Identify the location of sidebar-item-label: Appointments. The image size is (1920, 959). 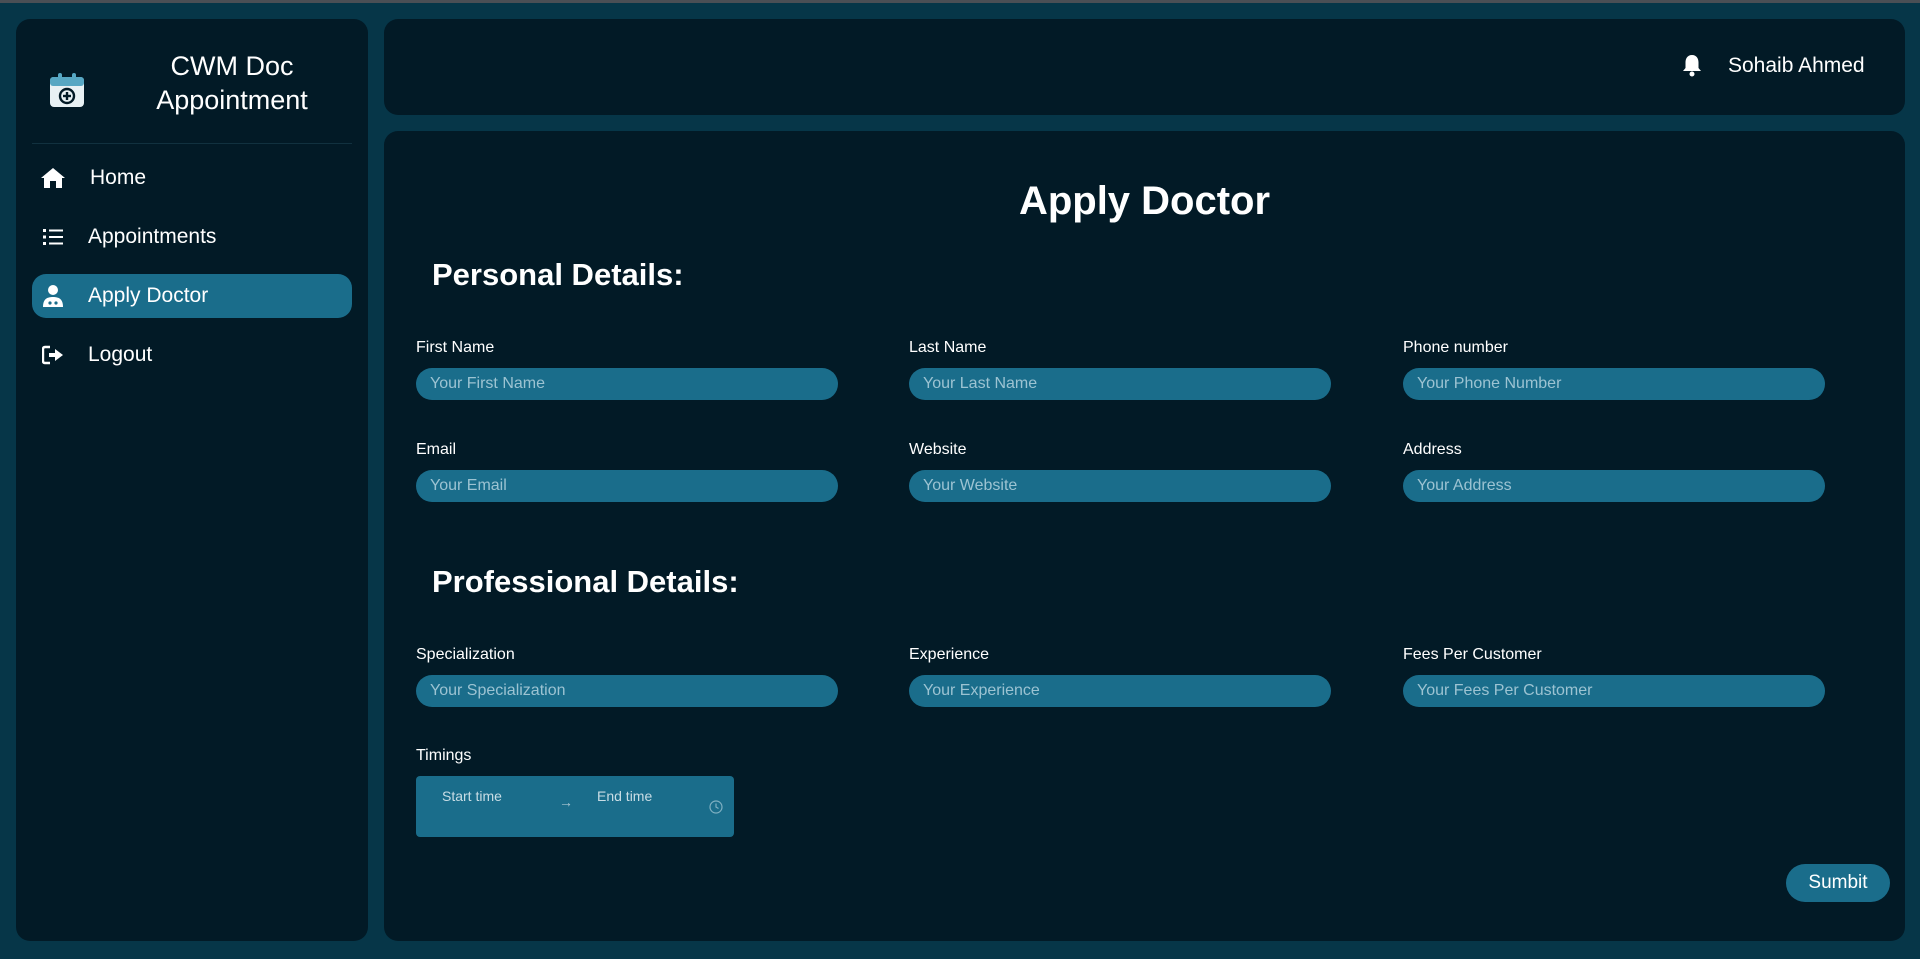
(152, 236).